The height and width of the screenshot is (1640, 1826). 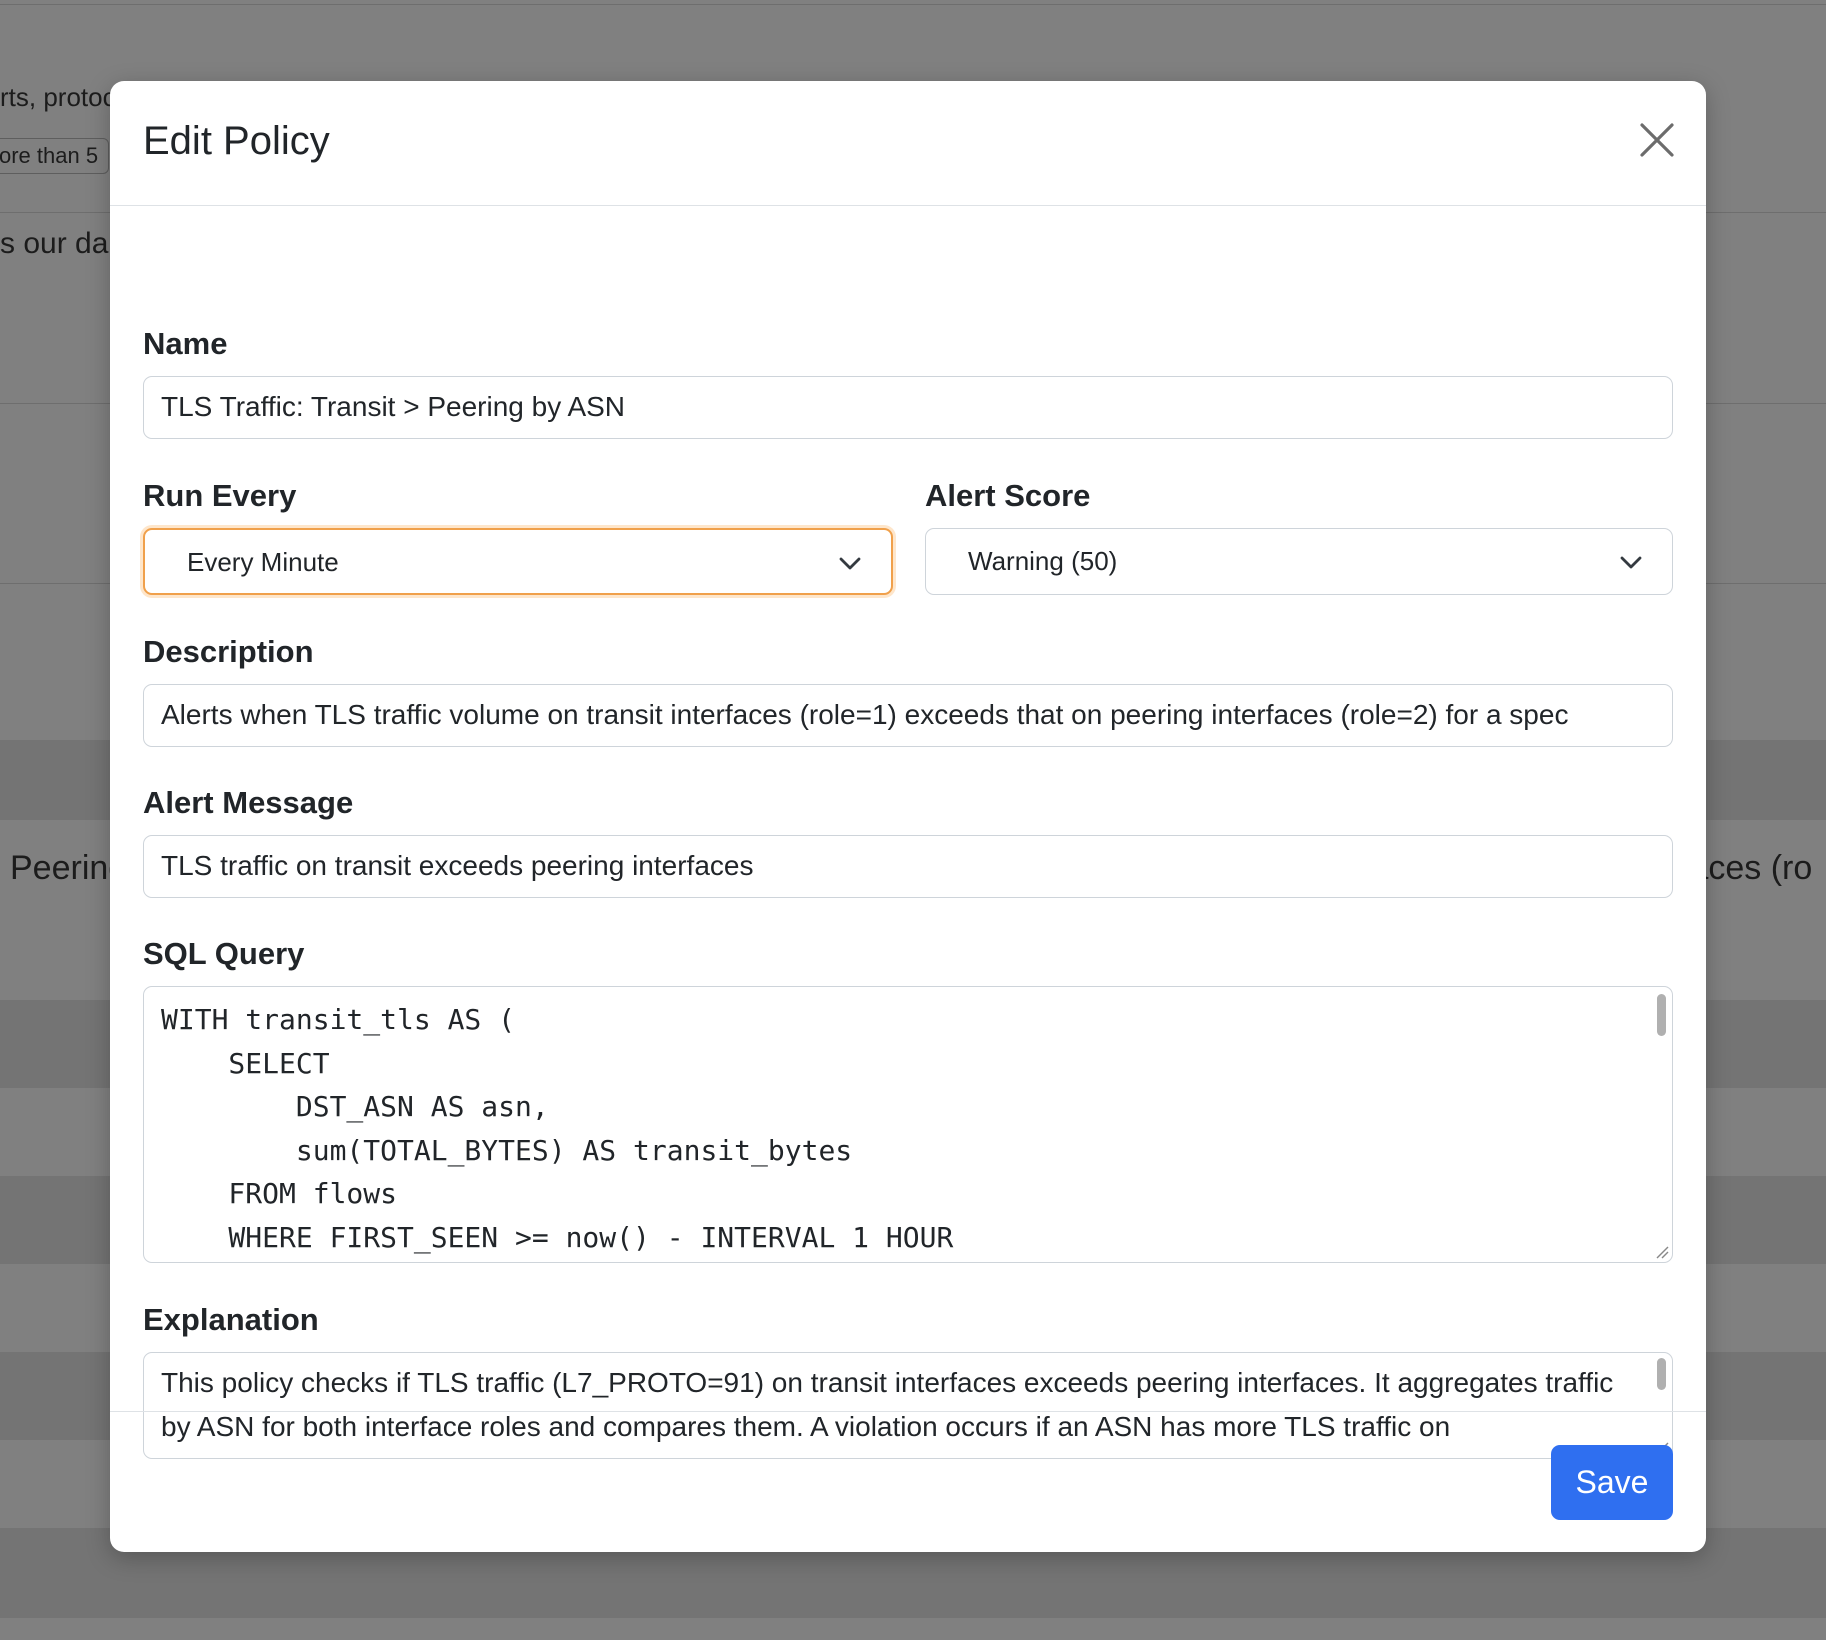 What do you see at coordinates (1043, 561) in the screenshot?
I see `alert-score-value: Warning (50)` at bounding box center [1043, 561].